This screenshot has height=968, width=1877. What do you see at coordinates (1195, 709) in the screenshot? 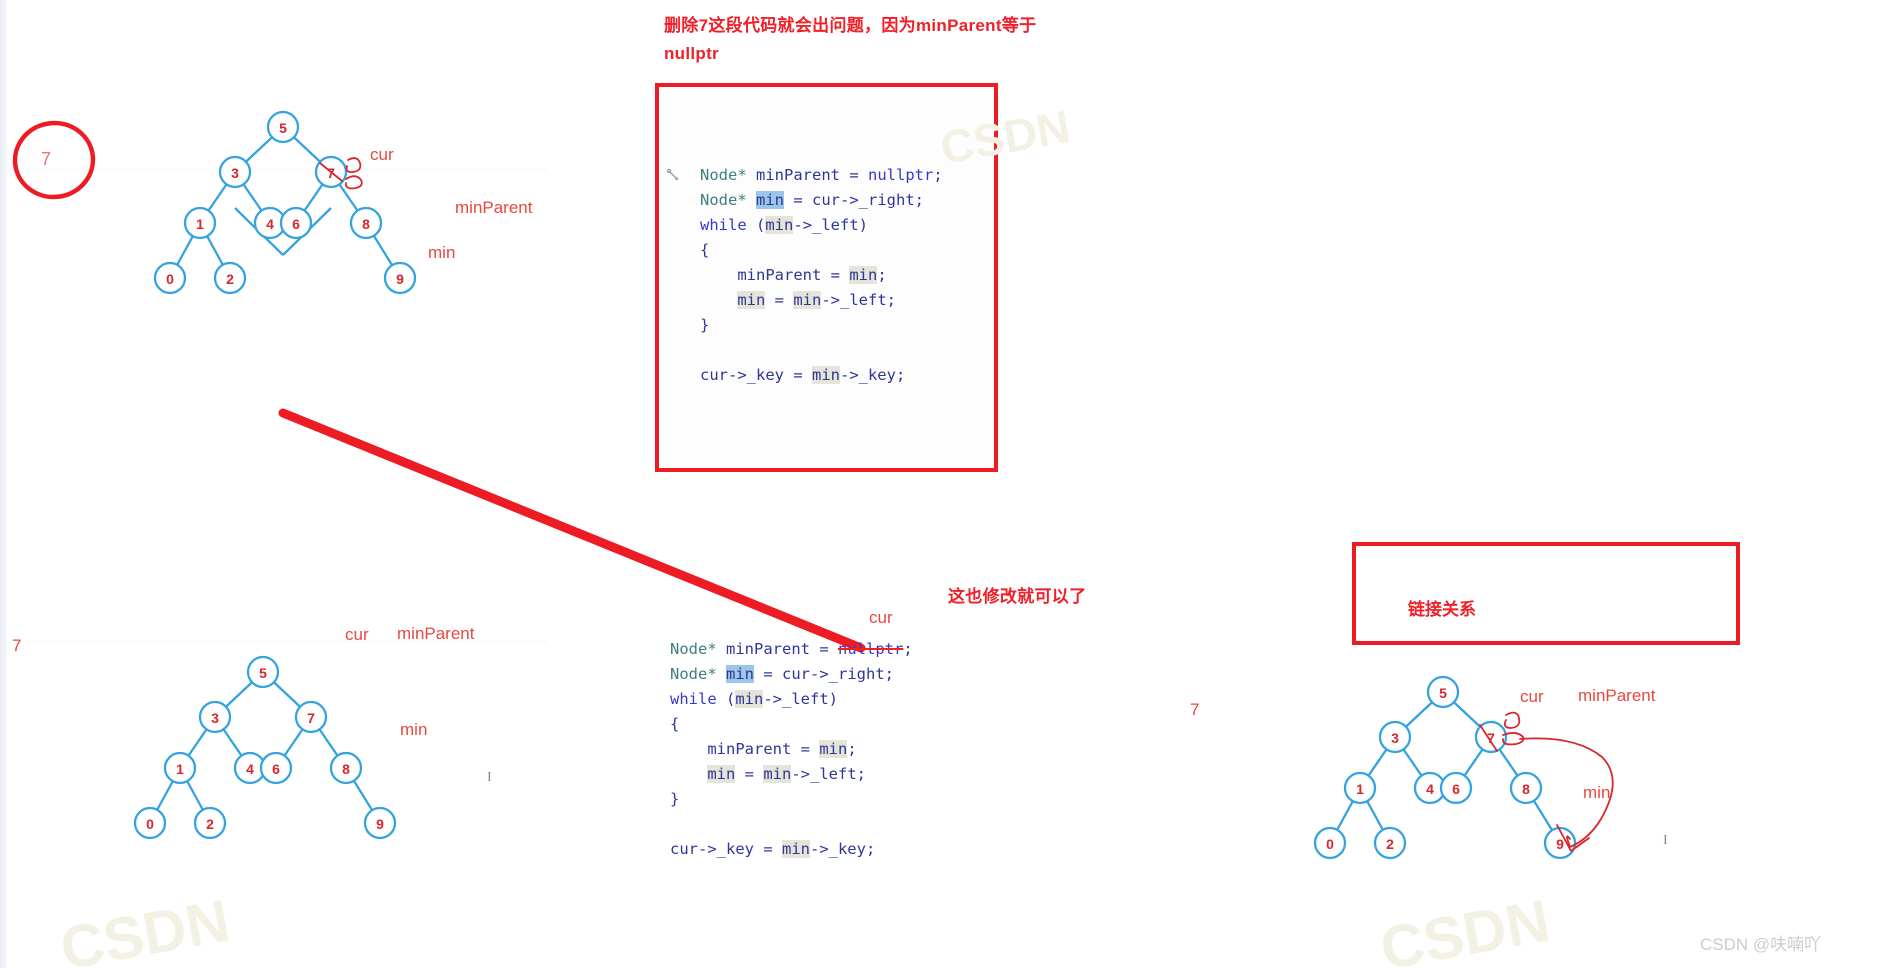
I see `loose-seven-bottom-right: 7` at bounding box center [1195, 709].